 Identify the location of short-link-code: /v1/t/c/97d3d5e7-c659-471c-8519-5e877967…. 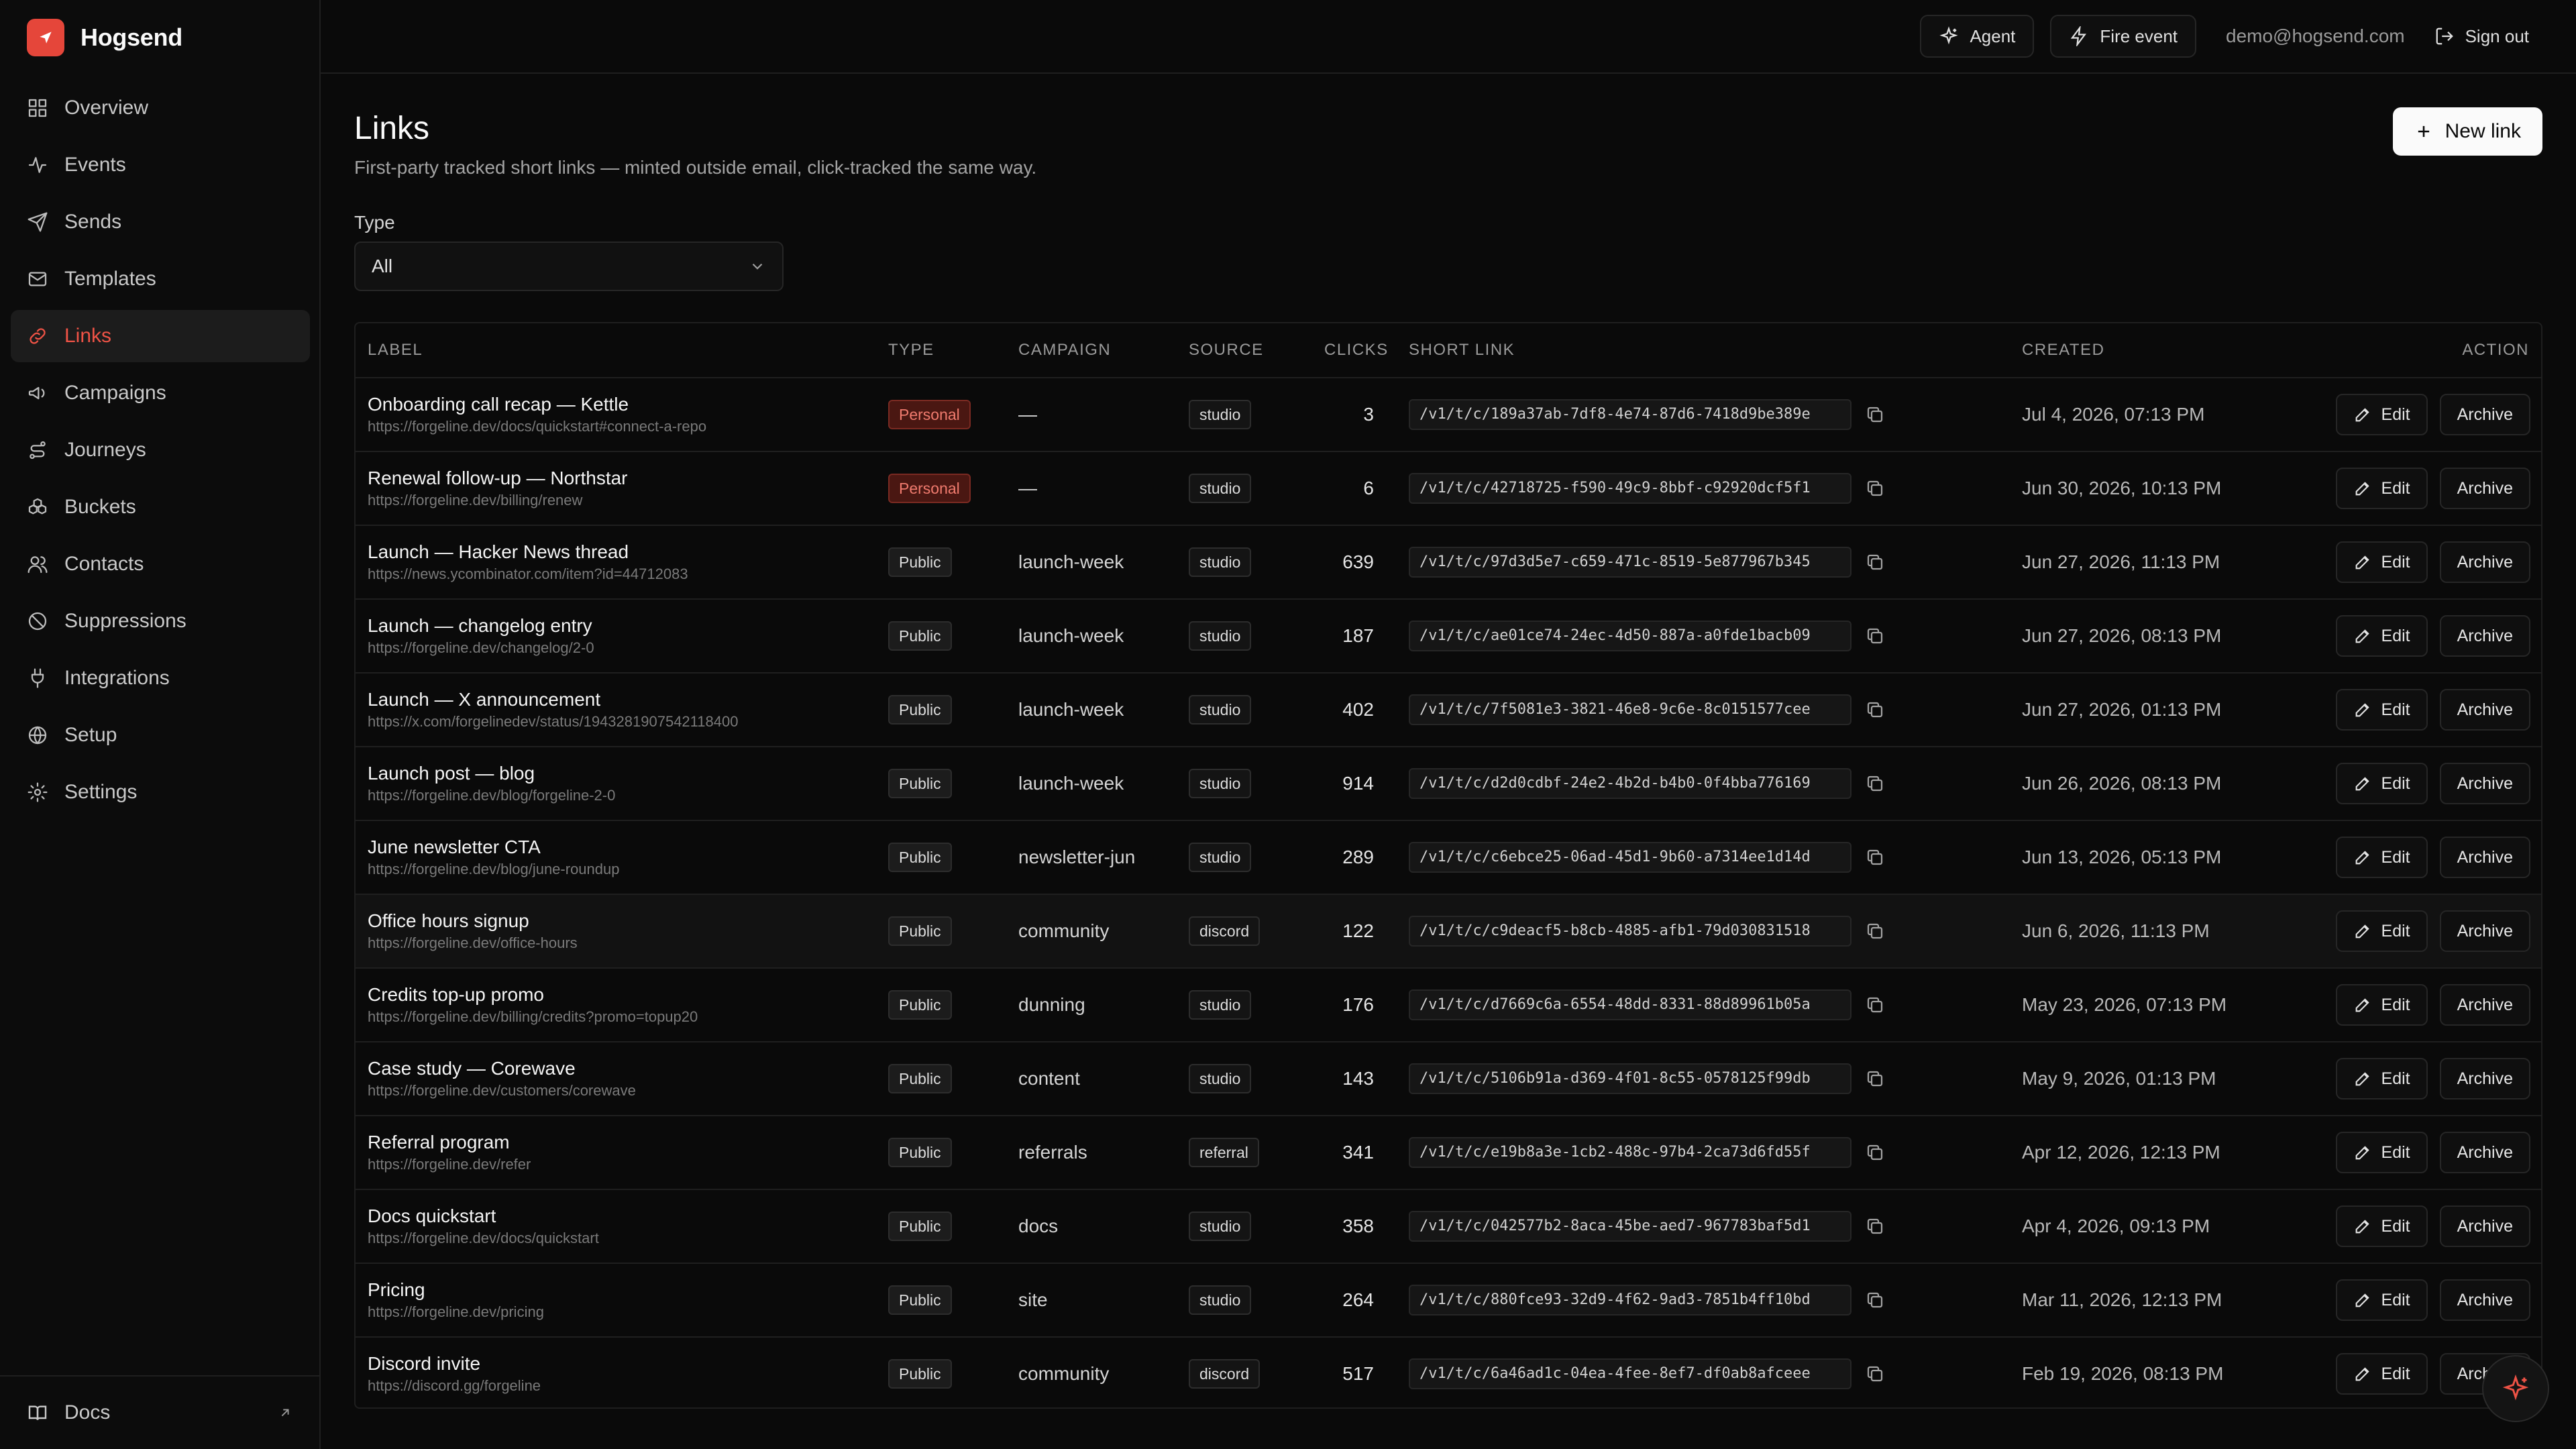
(1630, 562).